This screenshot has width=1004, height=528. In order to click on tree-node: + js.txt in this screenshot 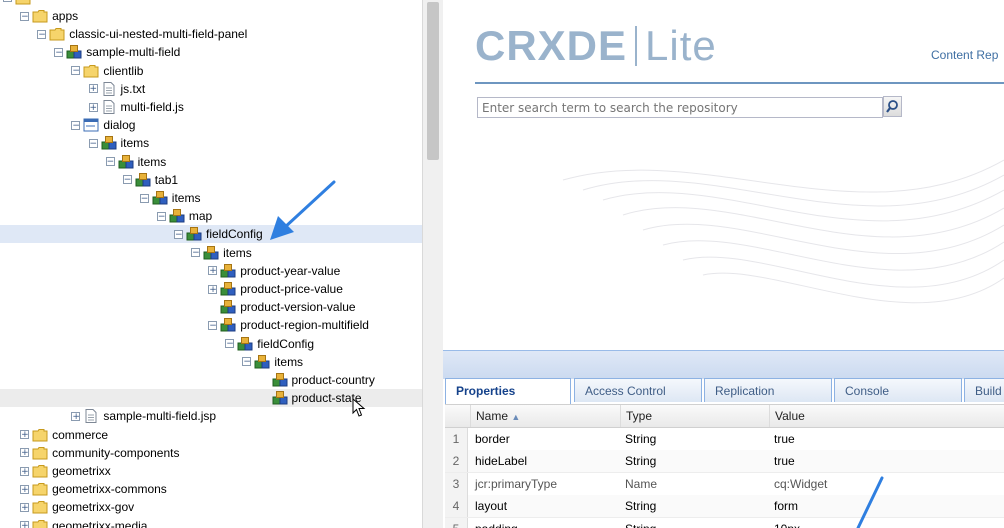, I will do `click(116, 89)`.